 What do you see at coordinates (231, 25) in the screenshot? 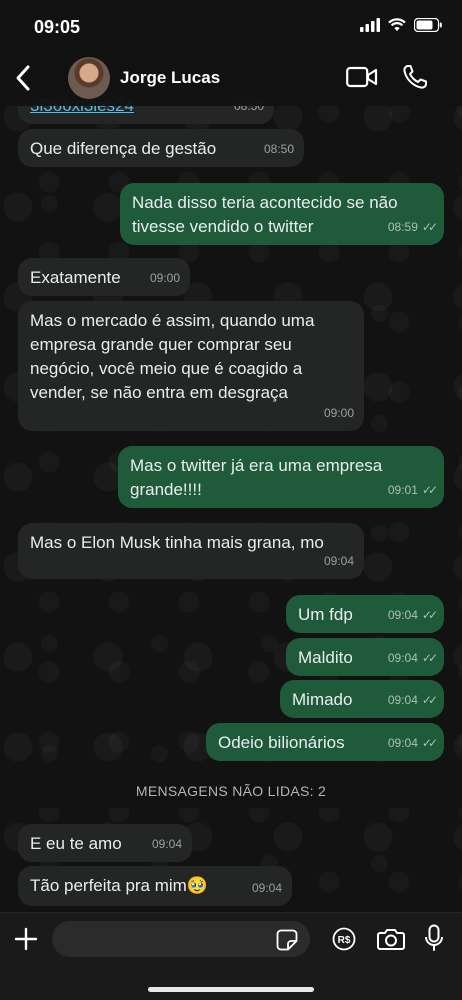
I see `status-bar: 09:05` at bounding box center [231, 25].